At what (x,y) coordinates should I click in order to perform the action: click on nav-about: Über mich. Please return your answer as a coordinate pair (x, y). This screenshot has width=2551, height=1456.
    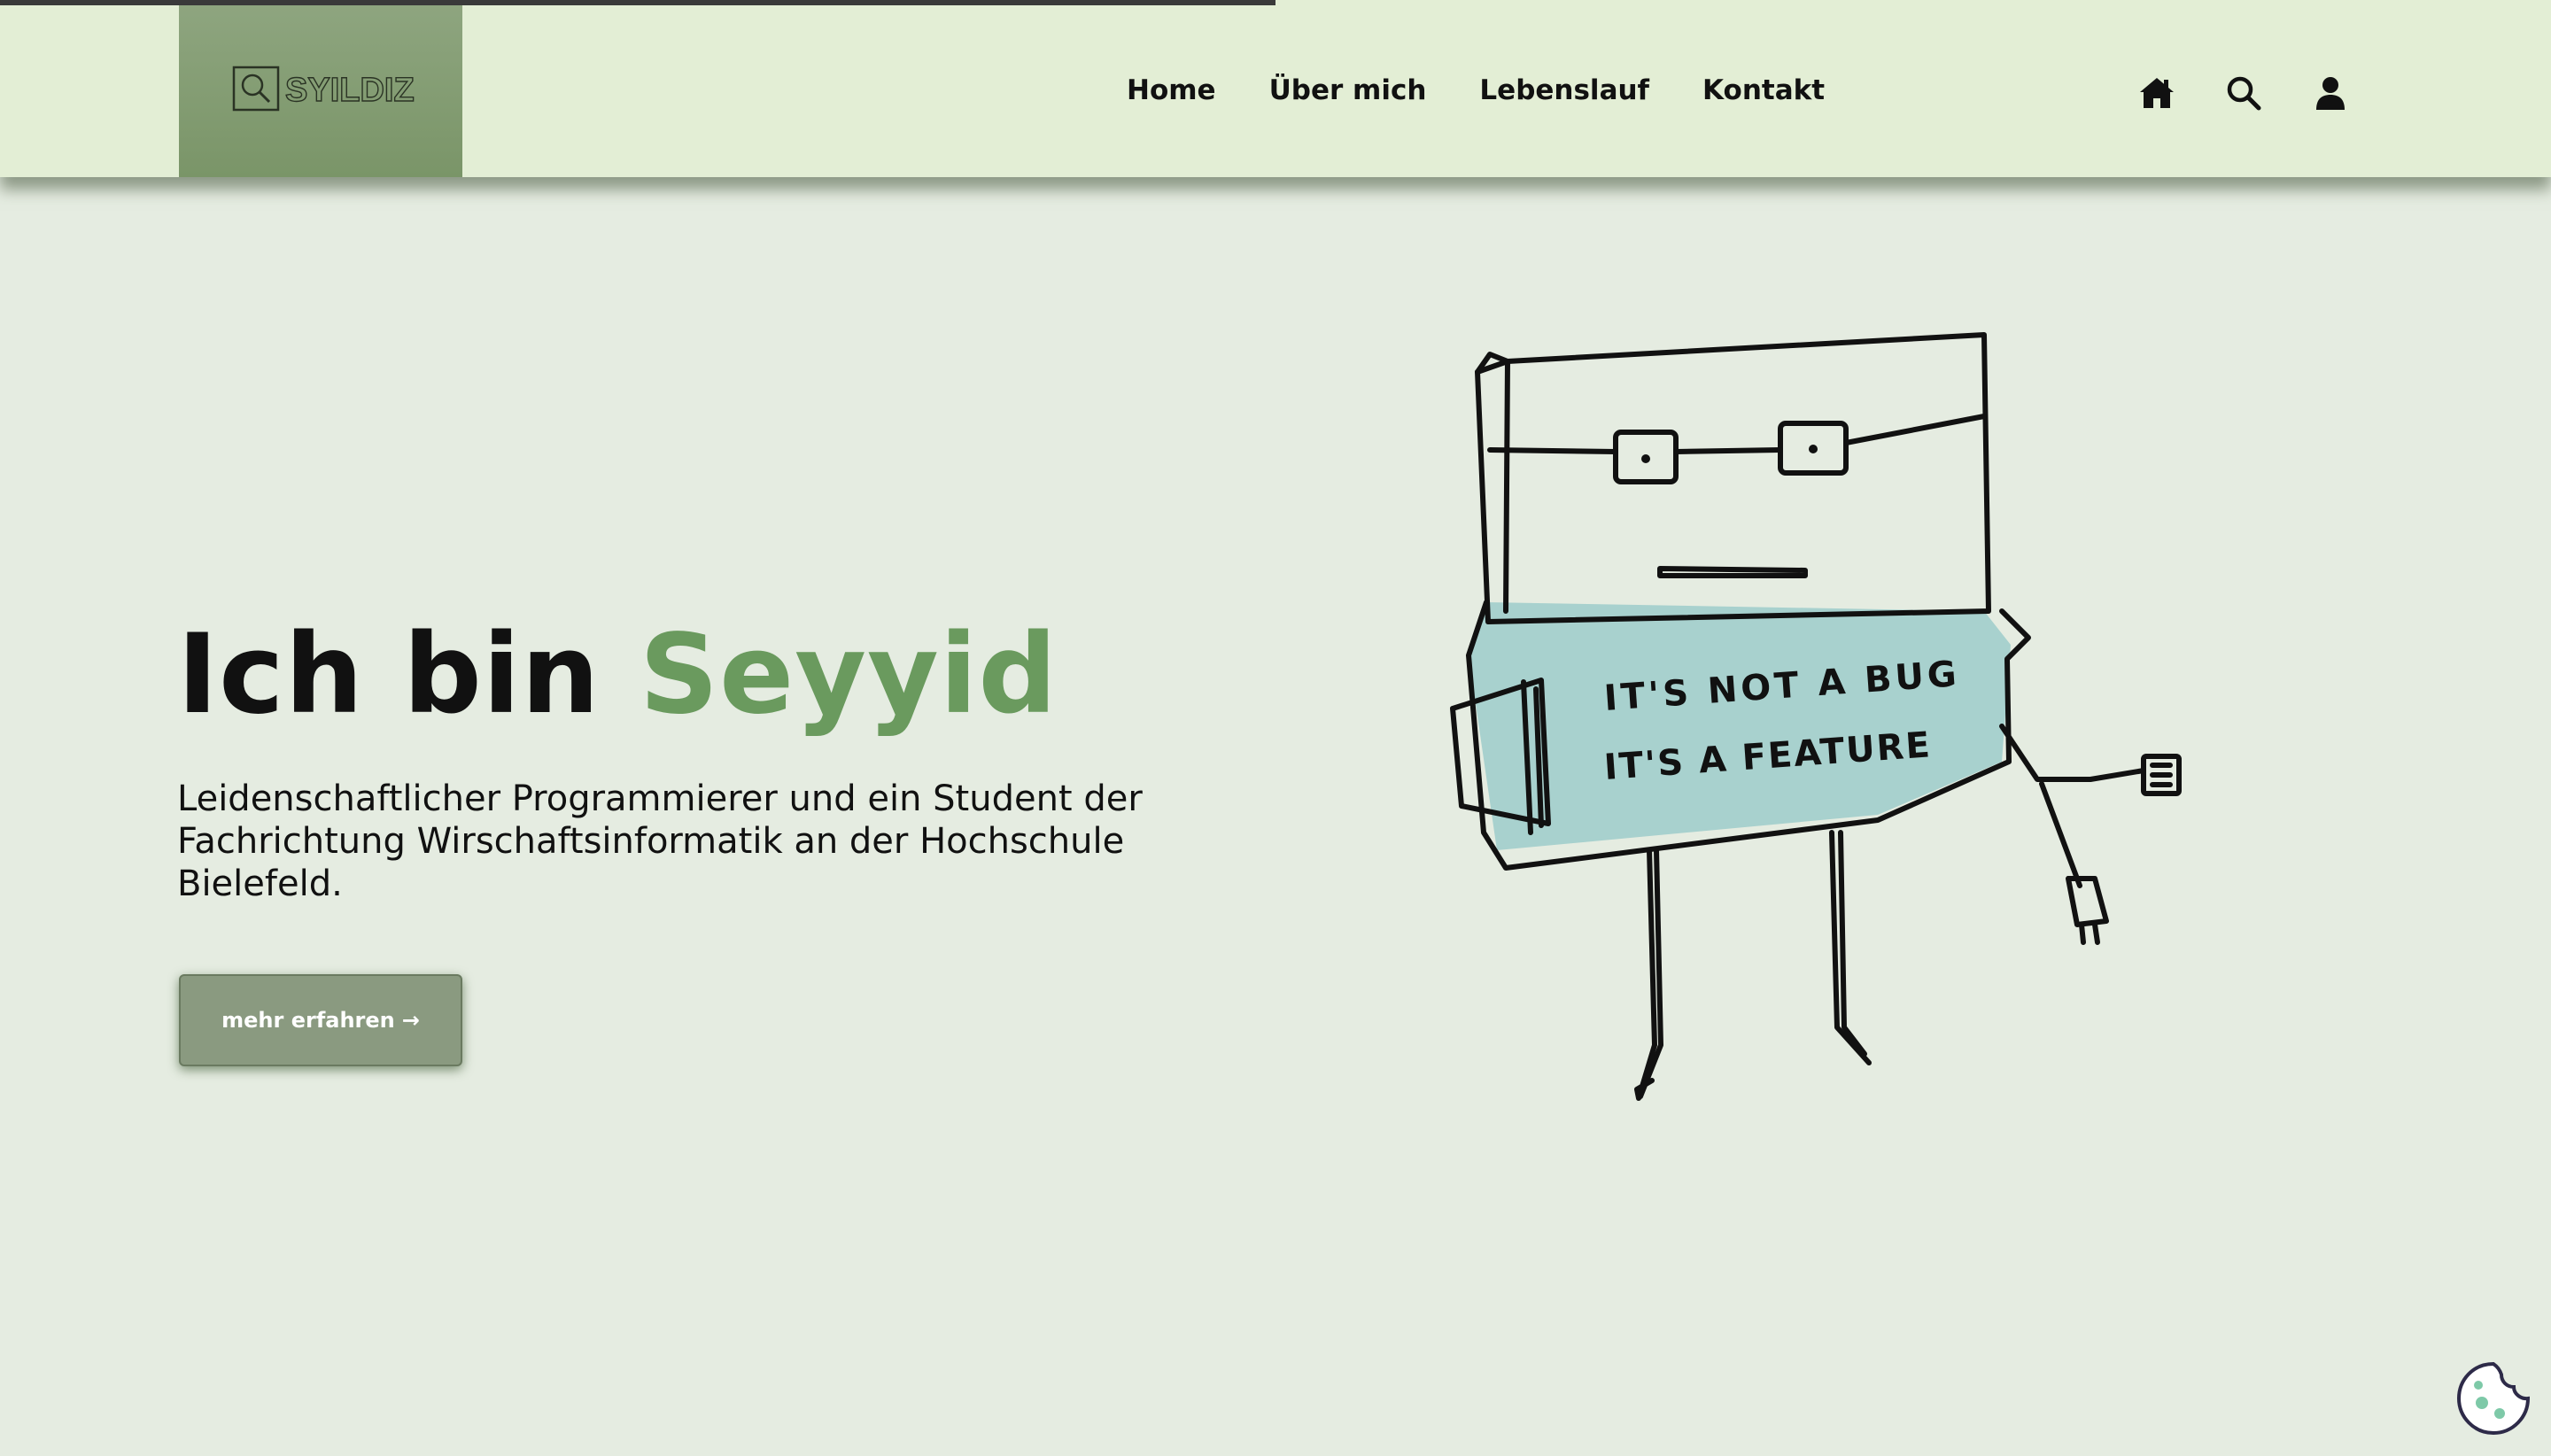
    Looking at the image, I should click on (1348, 90).